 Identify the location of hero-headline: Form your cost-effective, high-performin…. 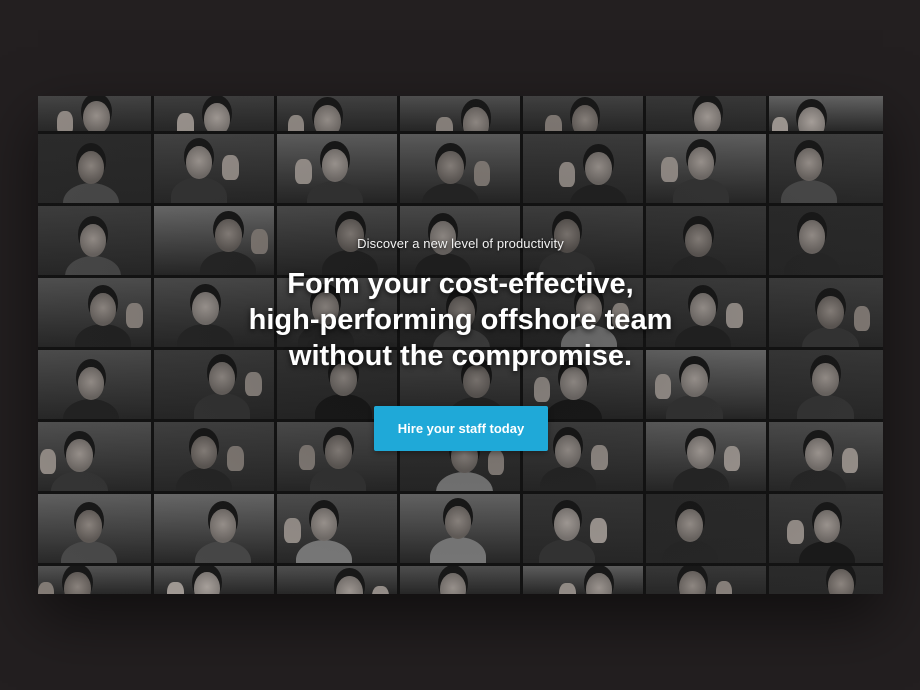
(460, 320).